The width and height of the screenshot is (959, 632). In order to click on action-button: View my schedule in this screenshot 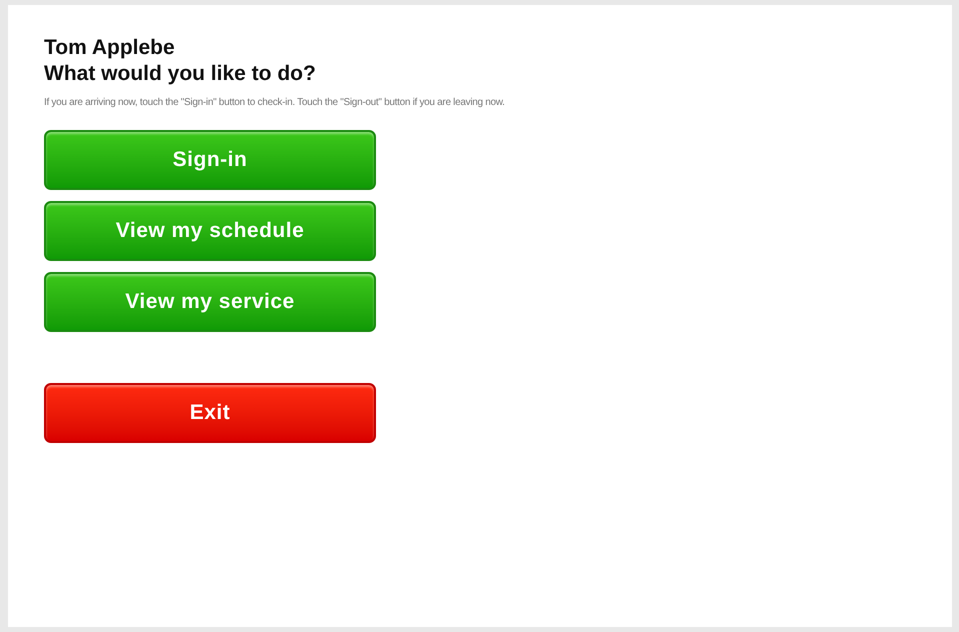, I will do `click(210, 231)`.